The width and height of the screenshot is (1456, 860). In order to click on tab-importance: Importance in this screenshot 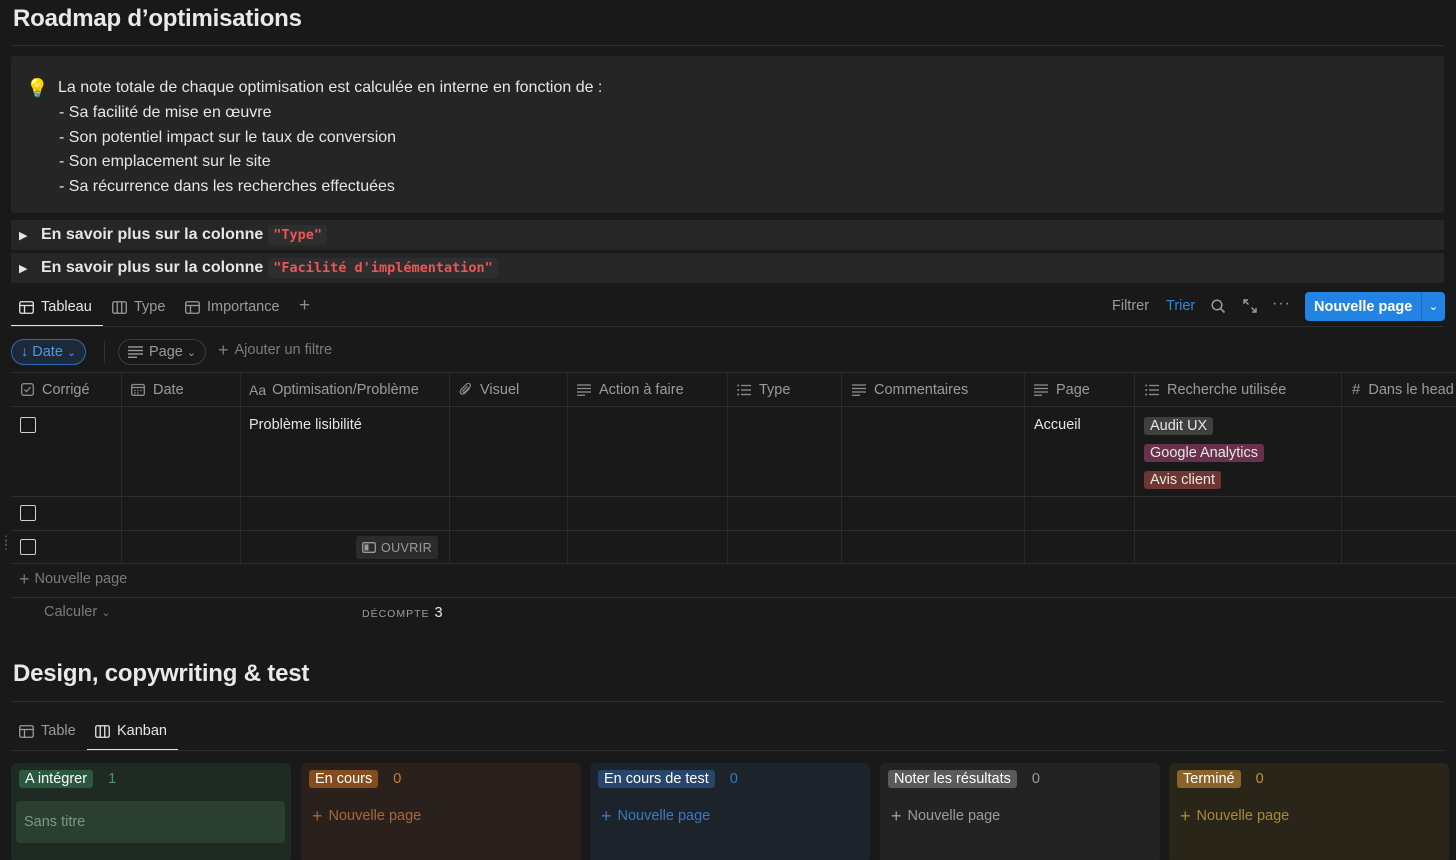, I will do `click(232, 307)`.